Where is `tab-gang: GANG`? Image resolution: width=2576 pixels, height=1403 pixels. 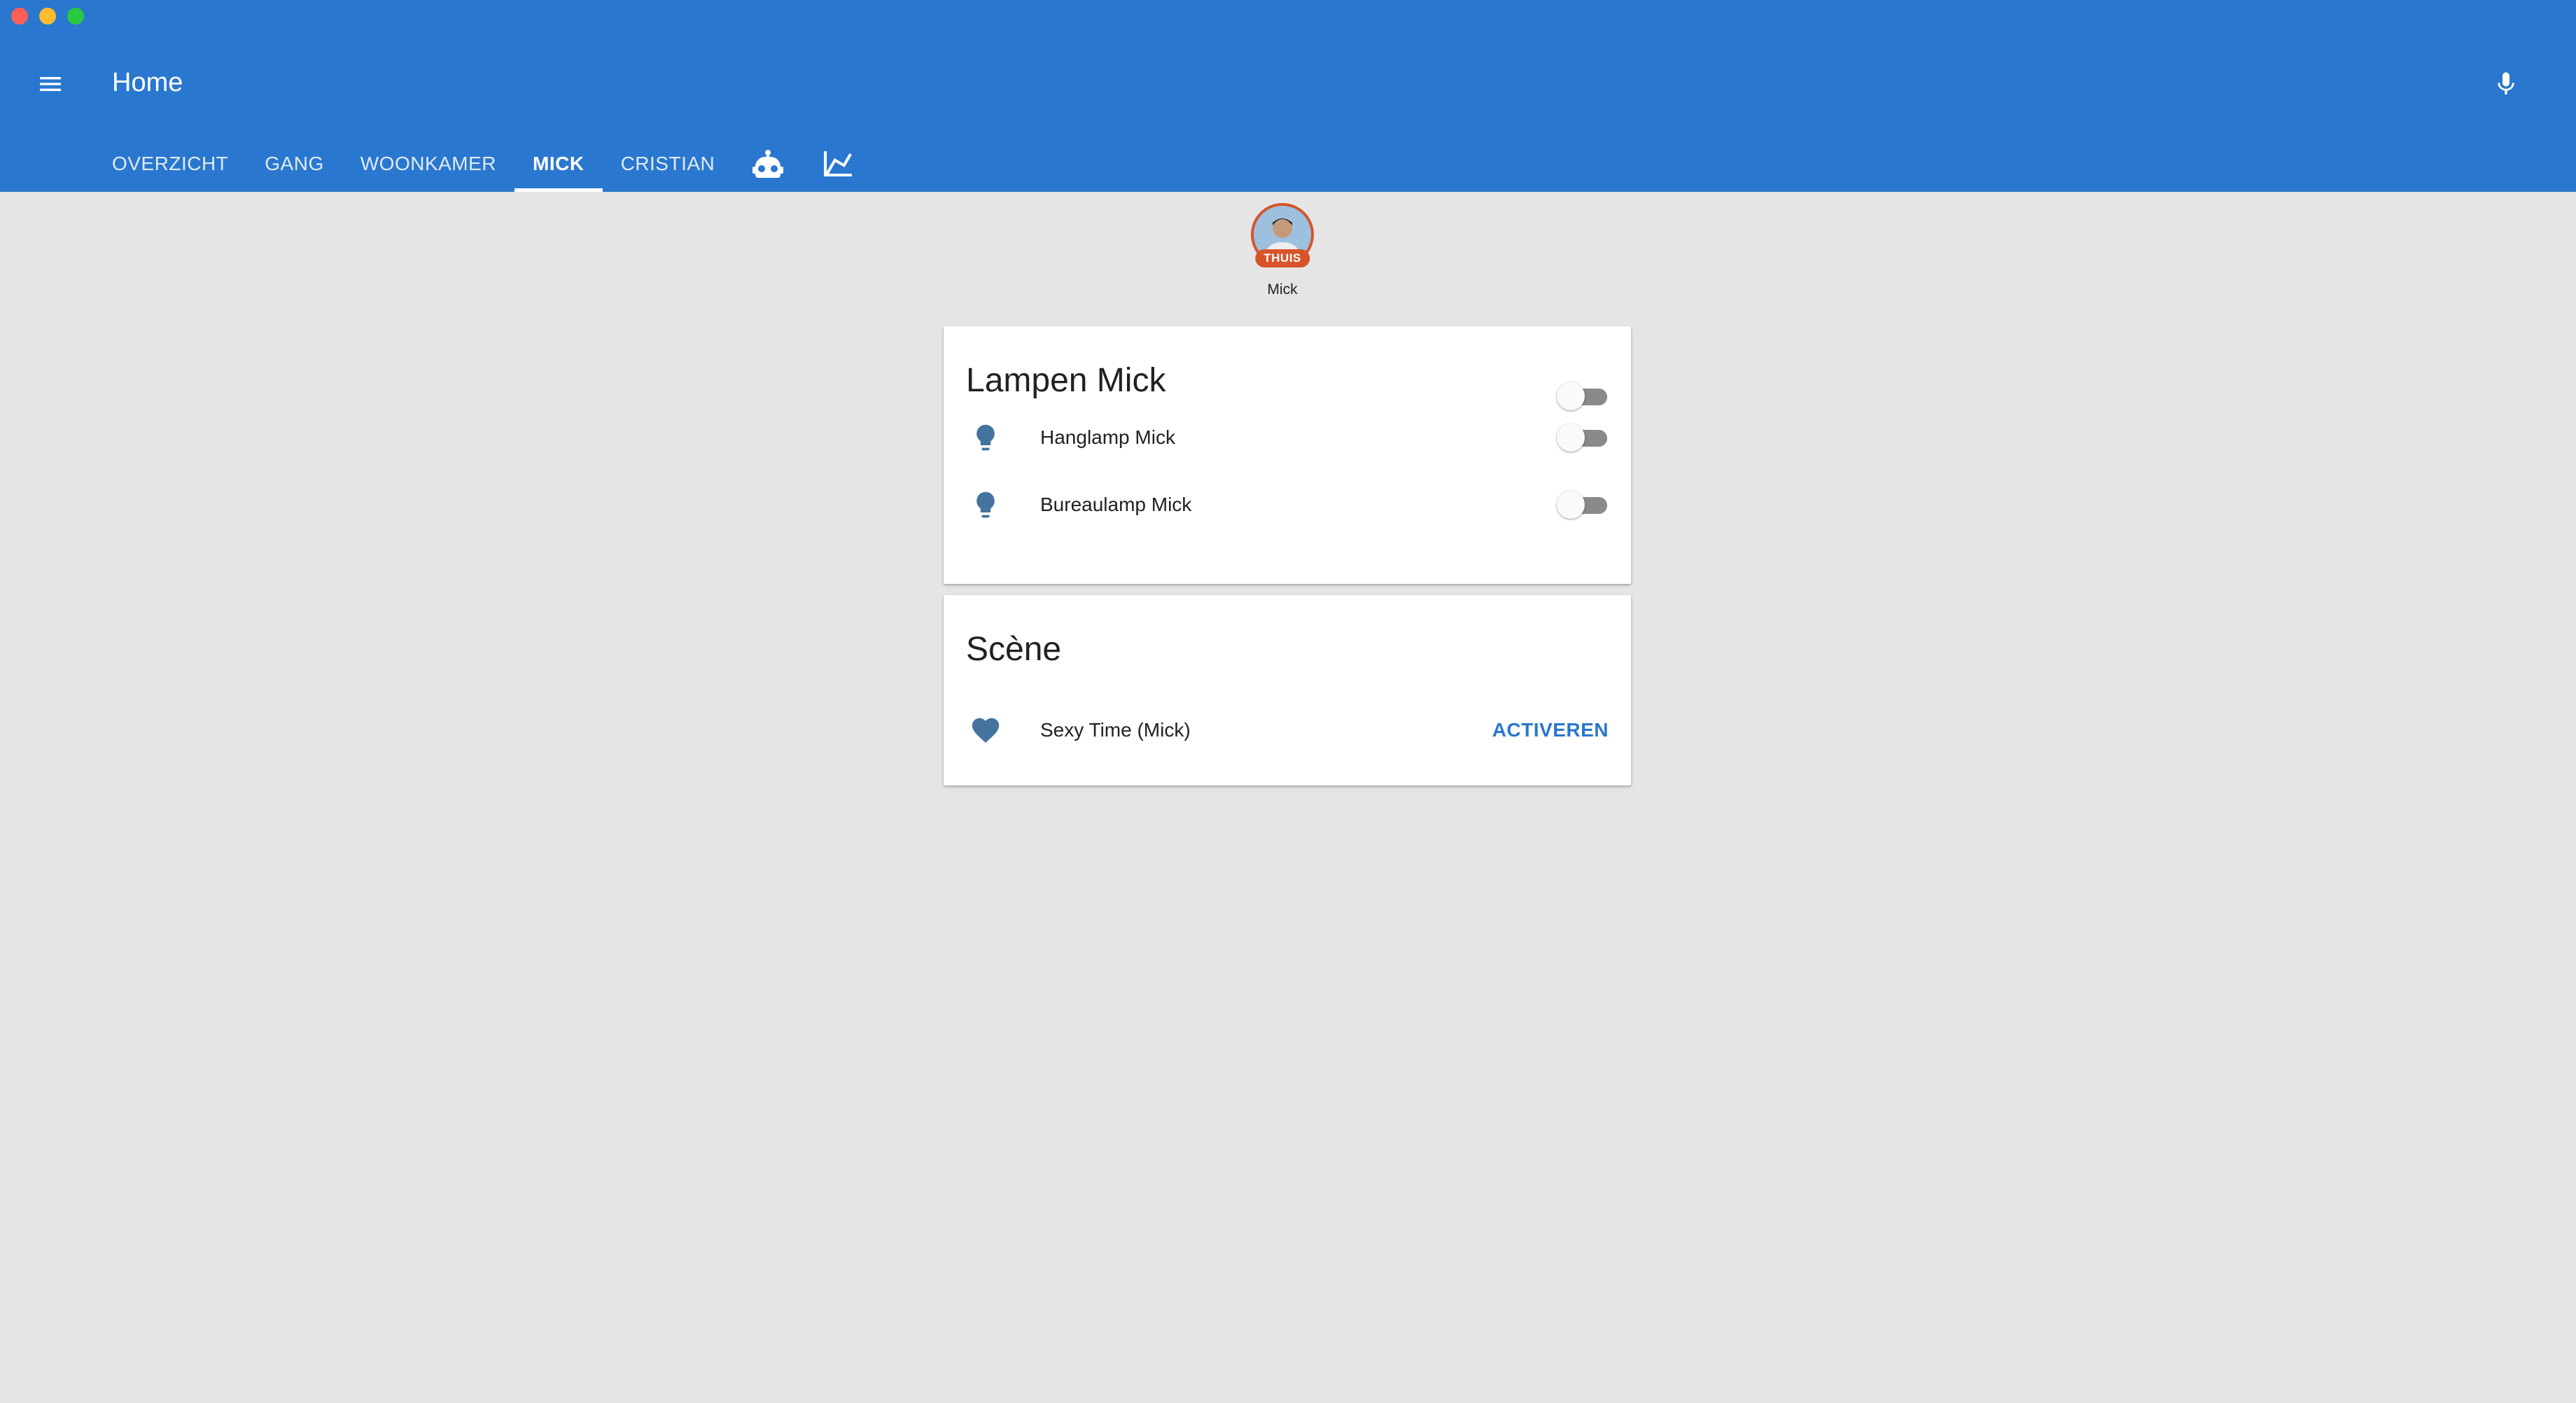 tab-gang: GANG is located at coordinates (294, 164).